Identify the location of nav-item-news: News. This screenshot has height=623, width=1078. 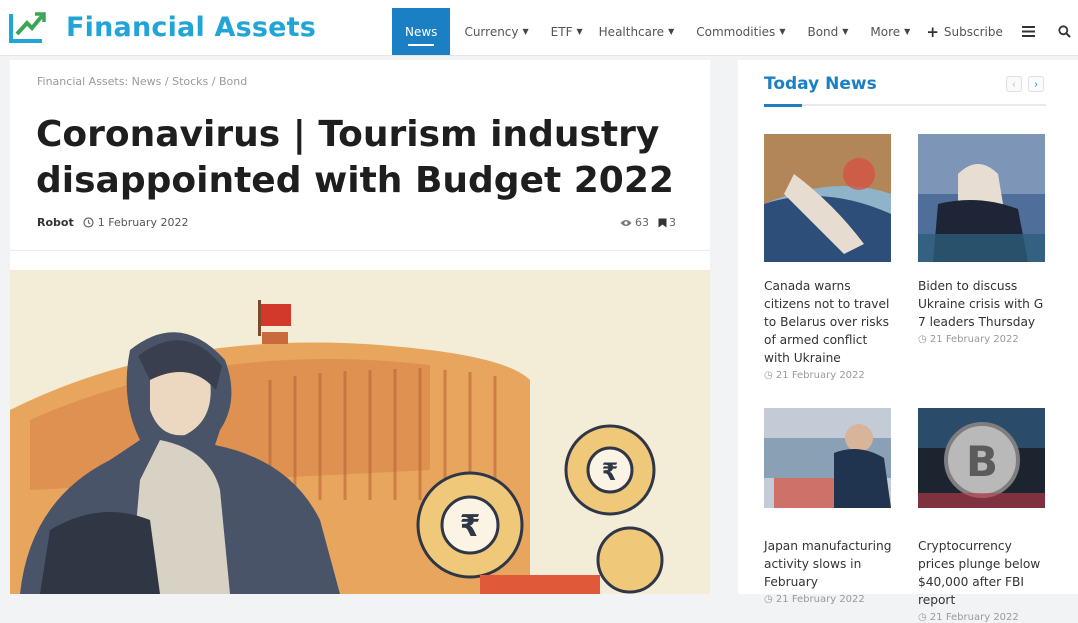
(421, 31).